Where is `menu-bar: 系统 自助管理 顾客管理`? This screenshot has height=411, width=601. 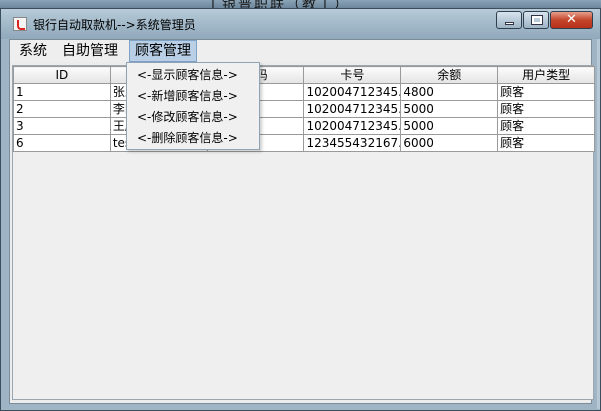
menu-bar: 系统 自助管理 顾客管理 is located at coordinates (300, 51).